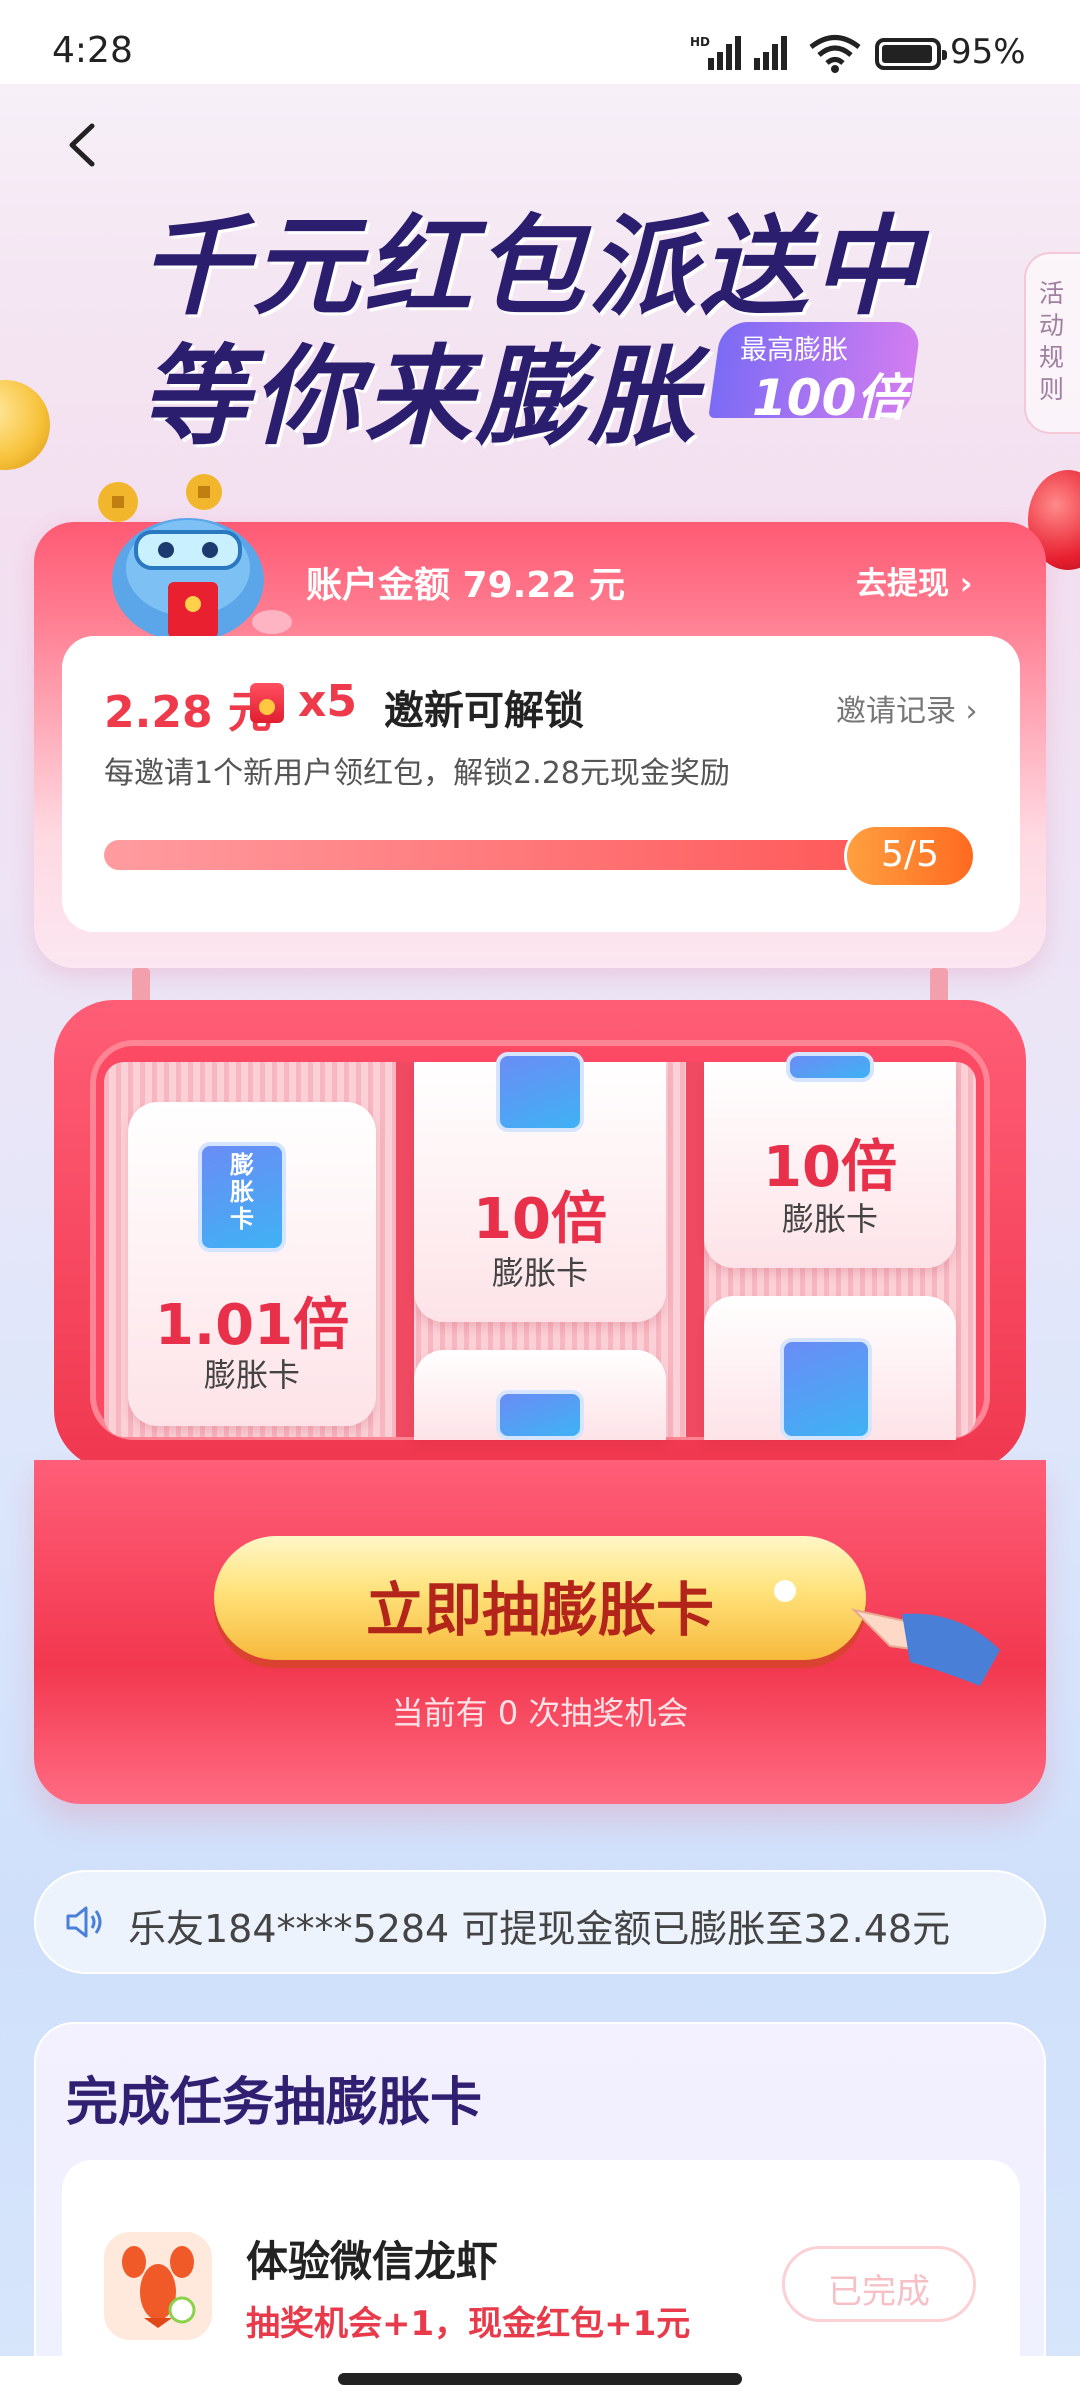  I want to click on mascot-icon, so click(195, 558).